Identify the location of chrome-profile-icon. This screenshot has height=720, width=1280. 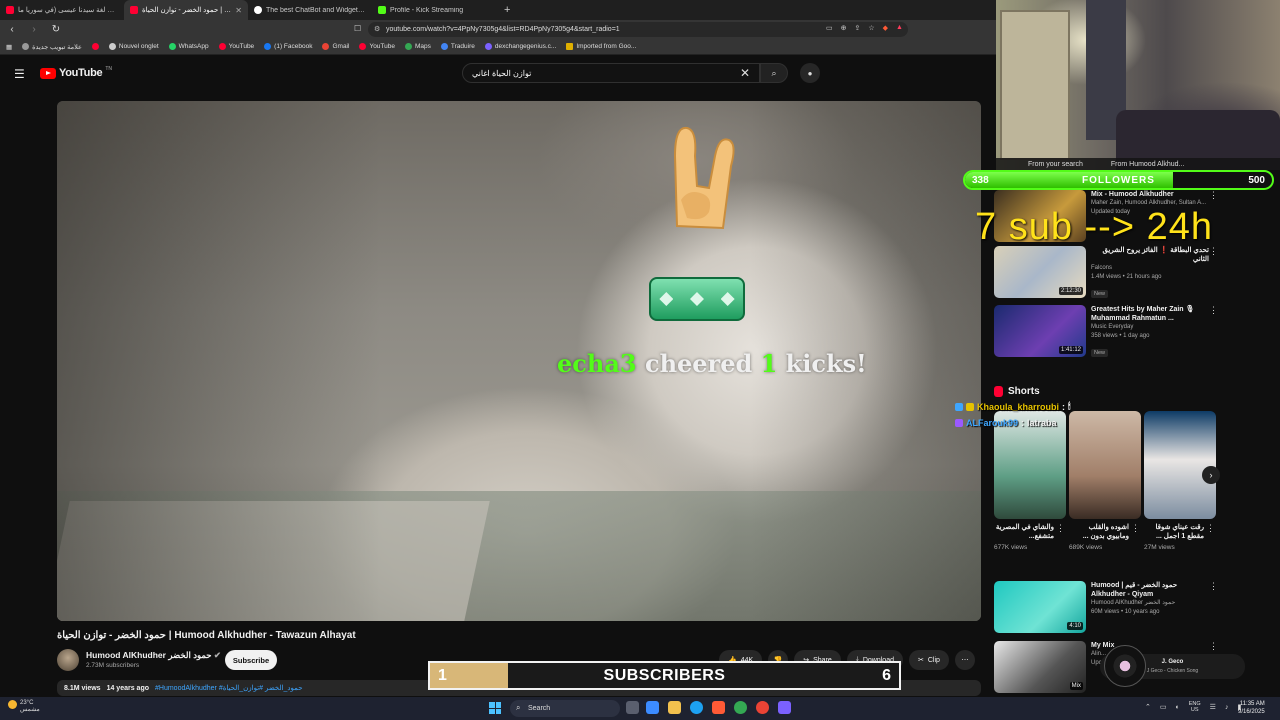
(762, 707).